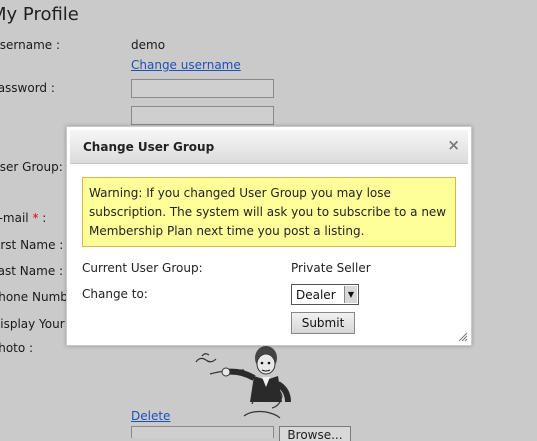  I want to click on change-to-label: Change to:, so click(115, 294).